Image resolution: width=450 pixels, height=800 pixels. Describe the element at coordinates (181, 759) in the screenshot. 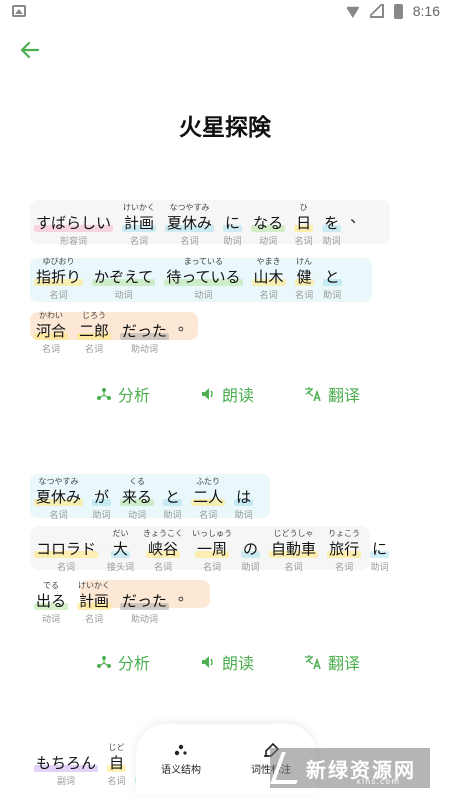

I see `semantic-structure-button: 语义结构` at that location.